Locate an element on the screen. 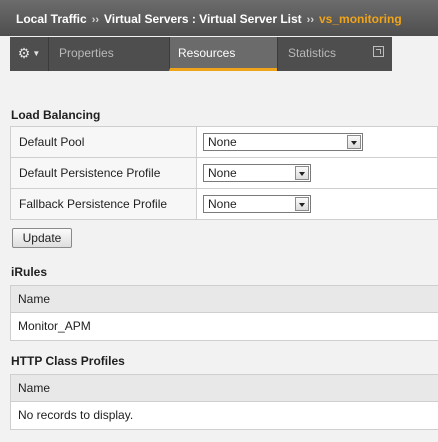 This screenshot has width=438, height=442. tab-bar: ⚙ ▼ Properties Resources Statistics is located at coordinates (201, 54).